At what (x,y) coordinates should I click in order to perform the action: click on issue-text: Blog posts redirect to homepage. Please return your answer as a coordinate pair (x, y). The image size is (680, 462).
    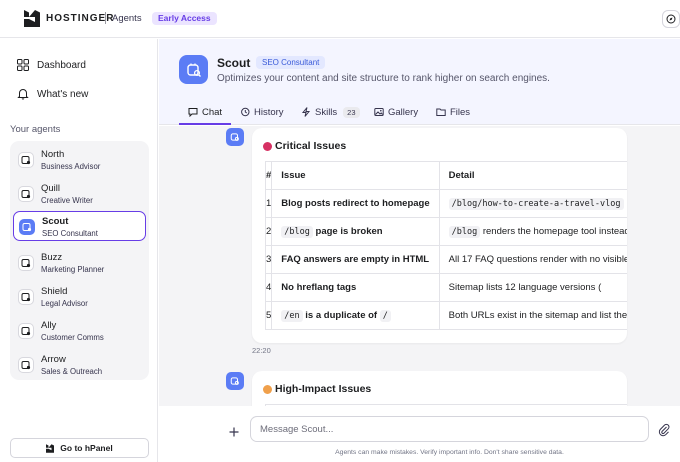
    Looking at the image, I should click on (355, 203).